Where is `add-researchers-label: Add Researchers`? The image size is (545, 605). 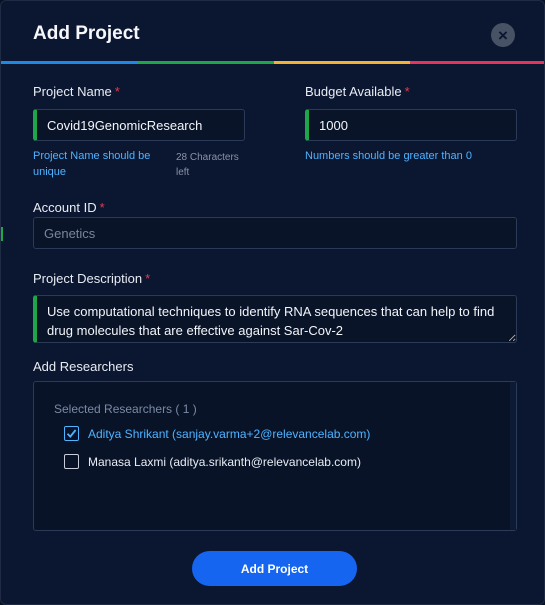
add-researchers-label: Add Researchers is located at coordinates (83, 366).